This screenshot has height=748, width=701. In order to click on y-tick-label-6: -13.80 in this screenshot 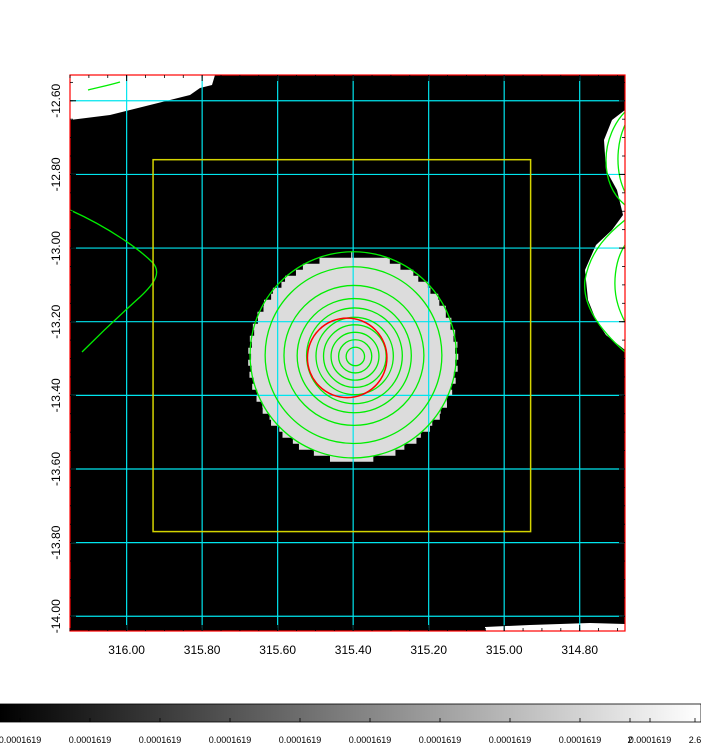, I will do `click(56, 542)`.